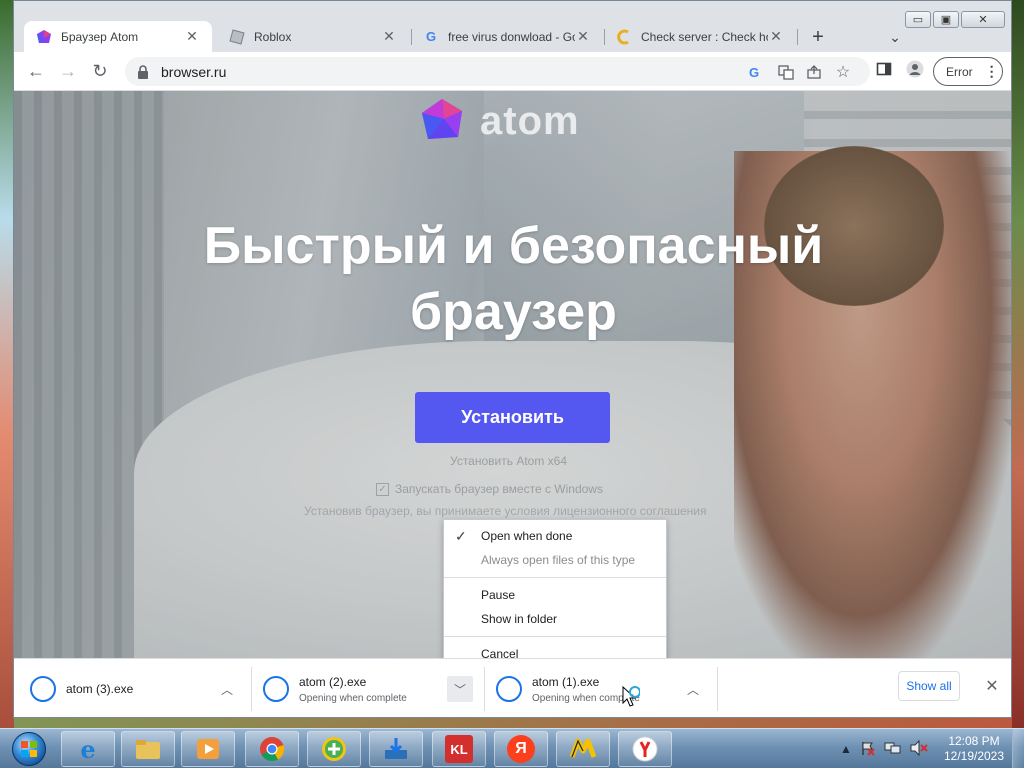  I want to click on menu-item-always-open: Always open files of this type, so click(555, 560).